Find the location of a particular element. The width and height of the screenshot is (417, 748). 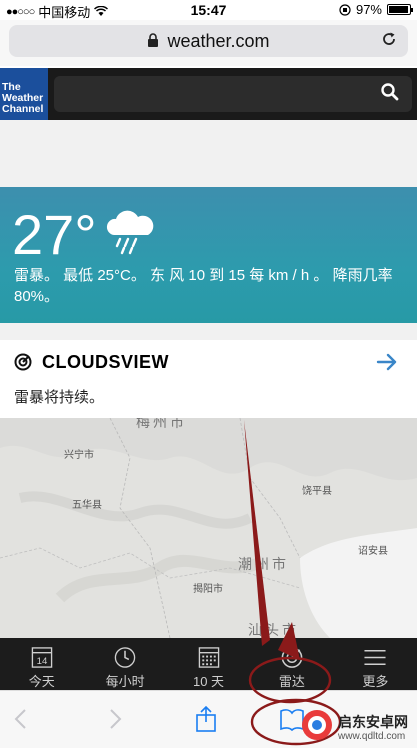

cloudsview-subtitle: 雷暴将持续。 is located at coordinates (59, 397).